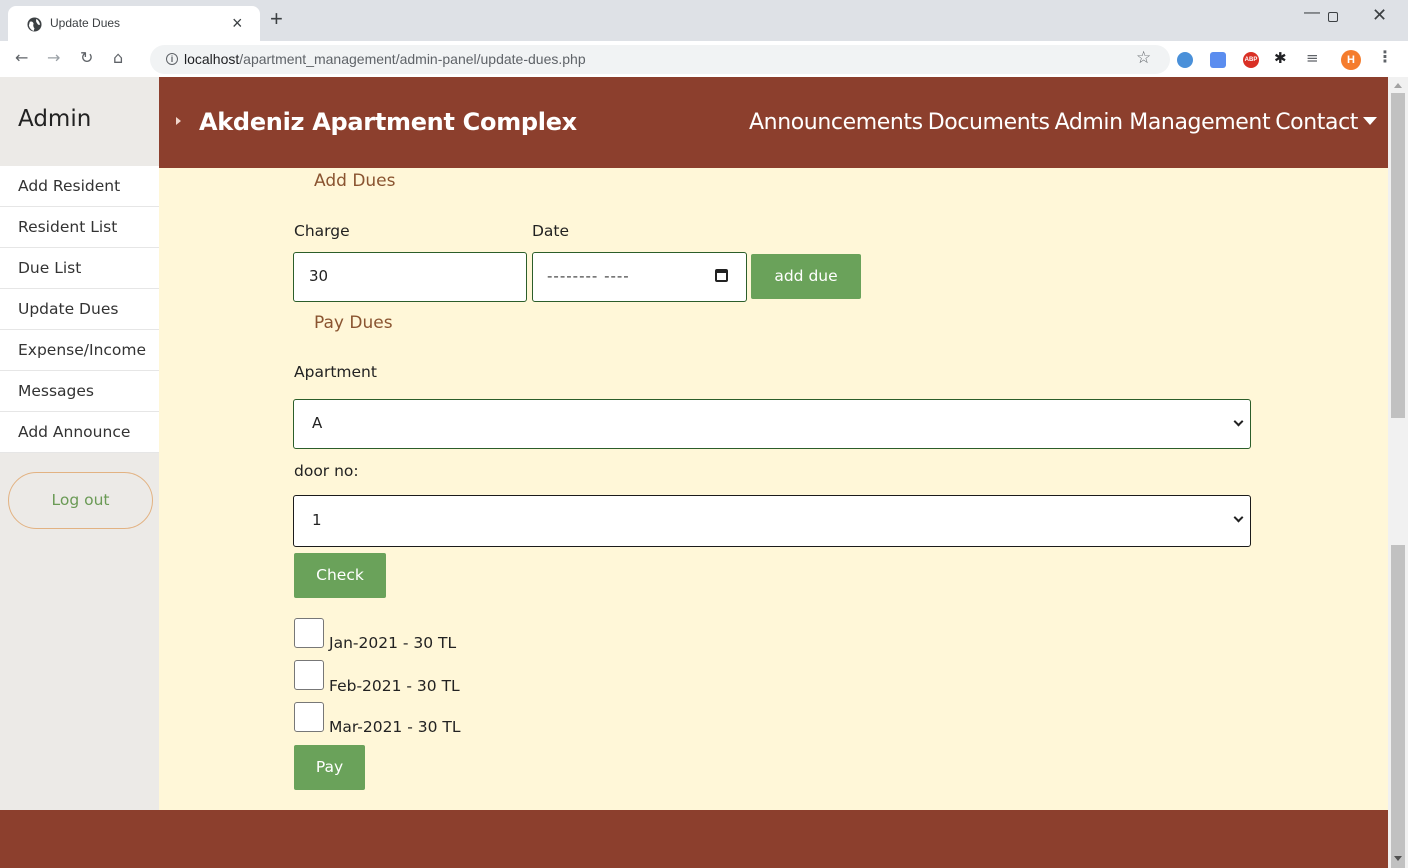 The height and width of the screenshot is (868, 1408). I want to click on extension-icon, so click(1185, 60).